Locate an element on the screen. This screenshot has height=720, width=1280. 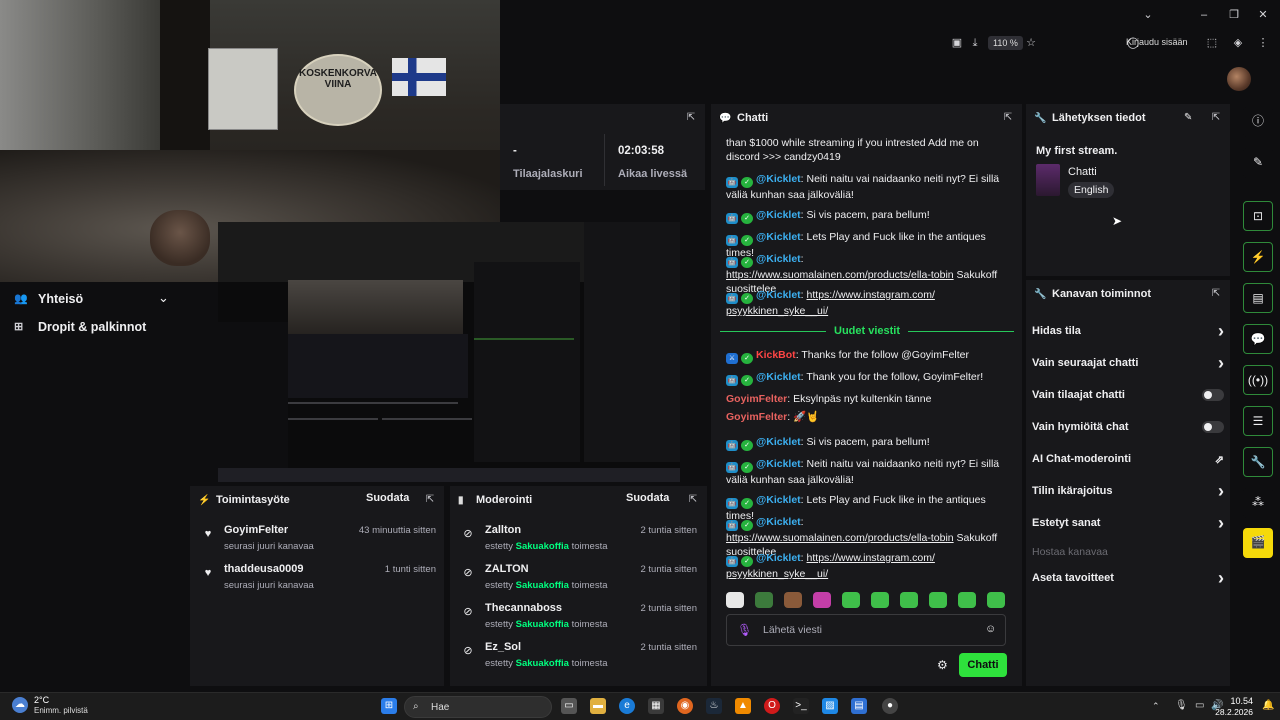
channel-action: Estetyt sanat › is located at coordinates (1128, 523).